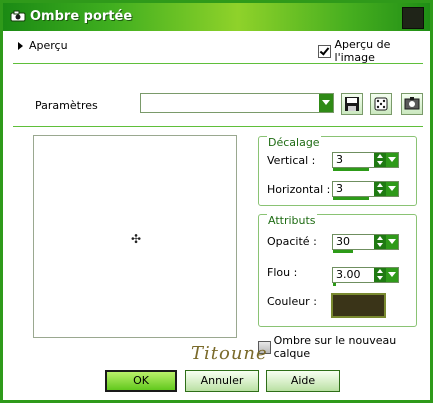 The image size is (433, 403). I want to click on preview-toggle-label: Aperçu, so click(48, 45).